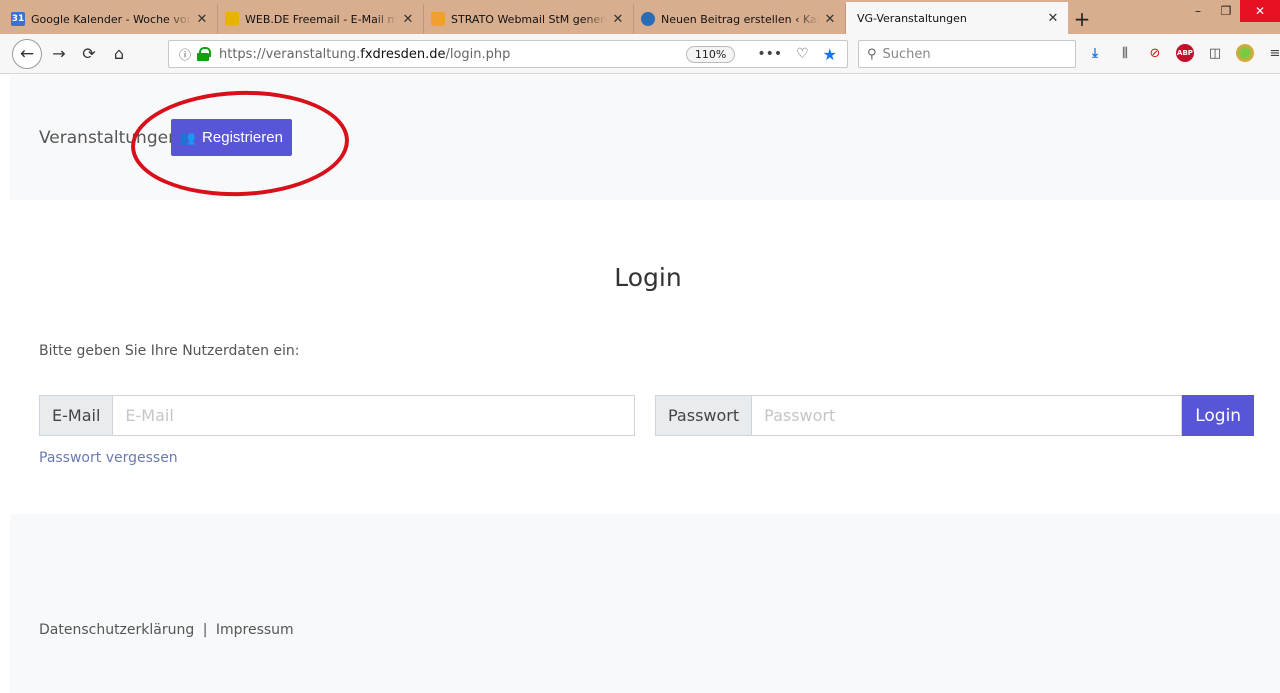 This screenshot has width=1280, height=693. What do you see at coordinates (18, 19) in the screenshot?
I see `calendar-icon: 31` at bounding box center [18, 19].